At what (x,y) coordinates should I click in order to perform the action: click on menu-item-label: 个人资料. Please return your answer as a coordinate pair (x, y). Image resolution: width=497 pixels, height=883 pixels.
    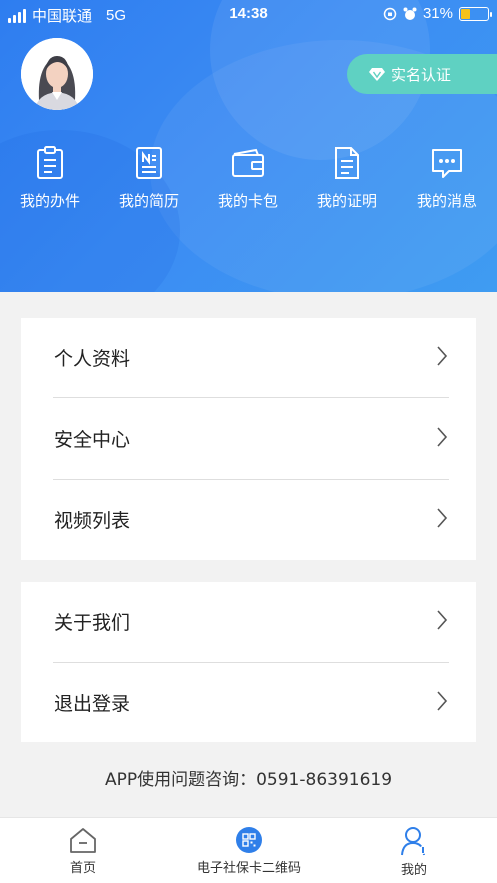
    Looking at the image, I should click on (92, 359).